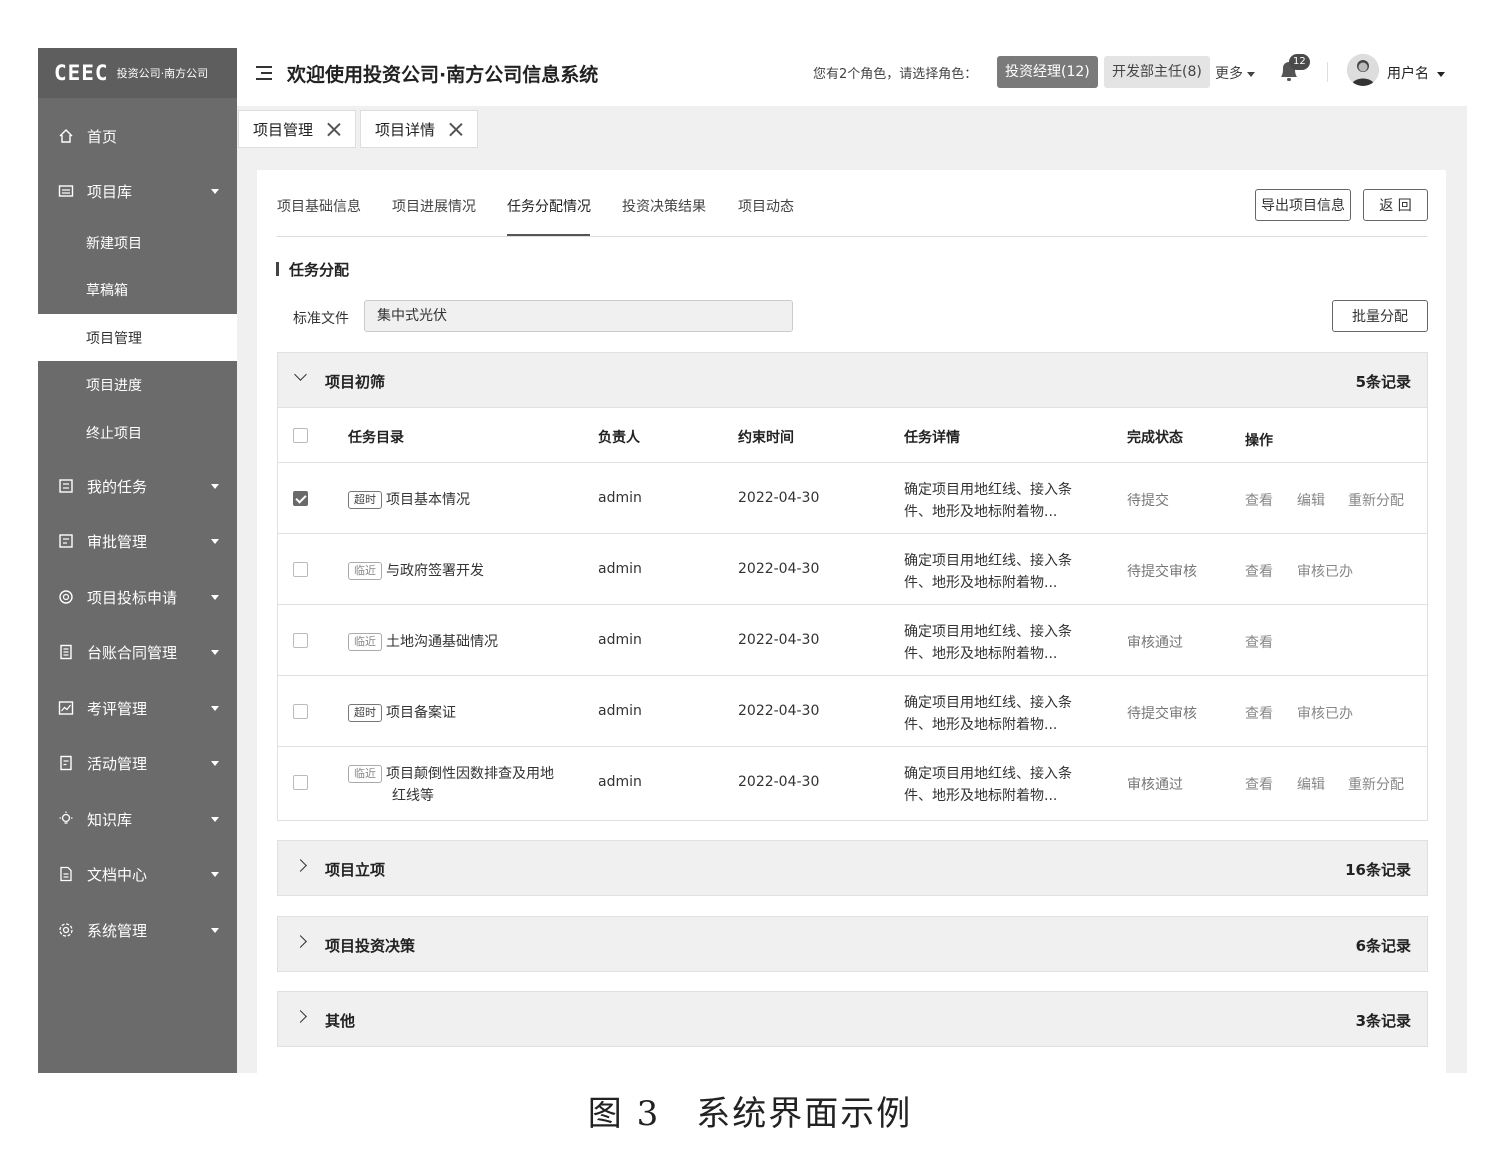 The height and width of the screenshot is (1172, 1500). What do you see at coordinates (137, 385) in the screenshot?
I see `sidebar-subitem-project-progress: 项目进度` at bounding box center [137, 385].